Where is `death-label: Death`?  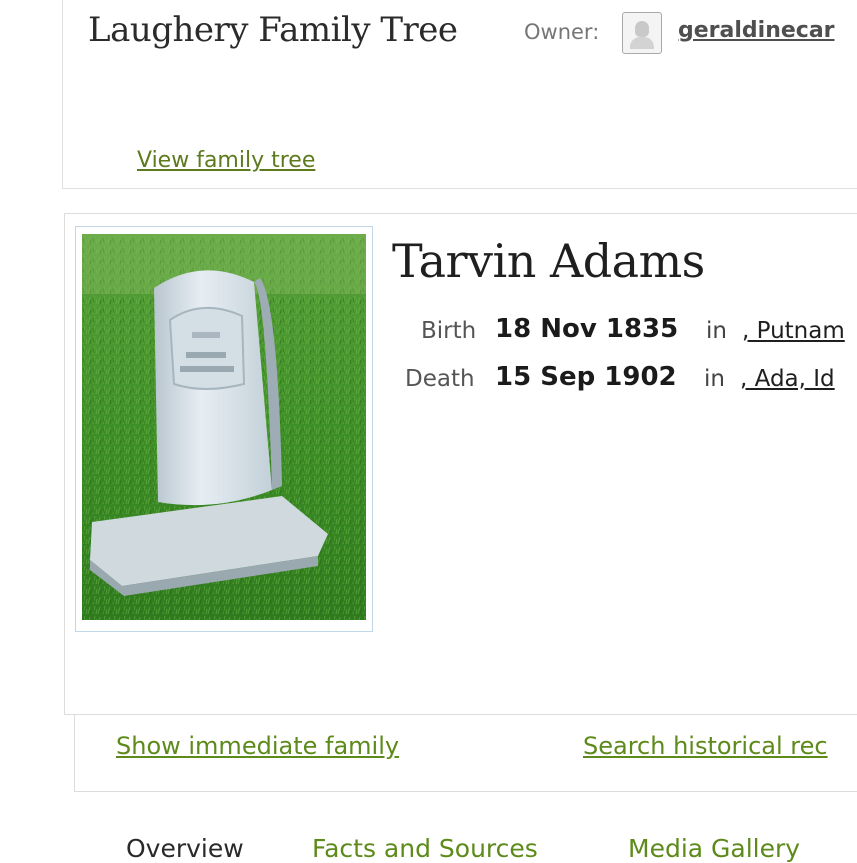 death-label: Death is located at coordinates (440, 379).